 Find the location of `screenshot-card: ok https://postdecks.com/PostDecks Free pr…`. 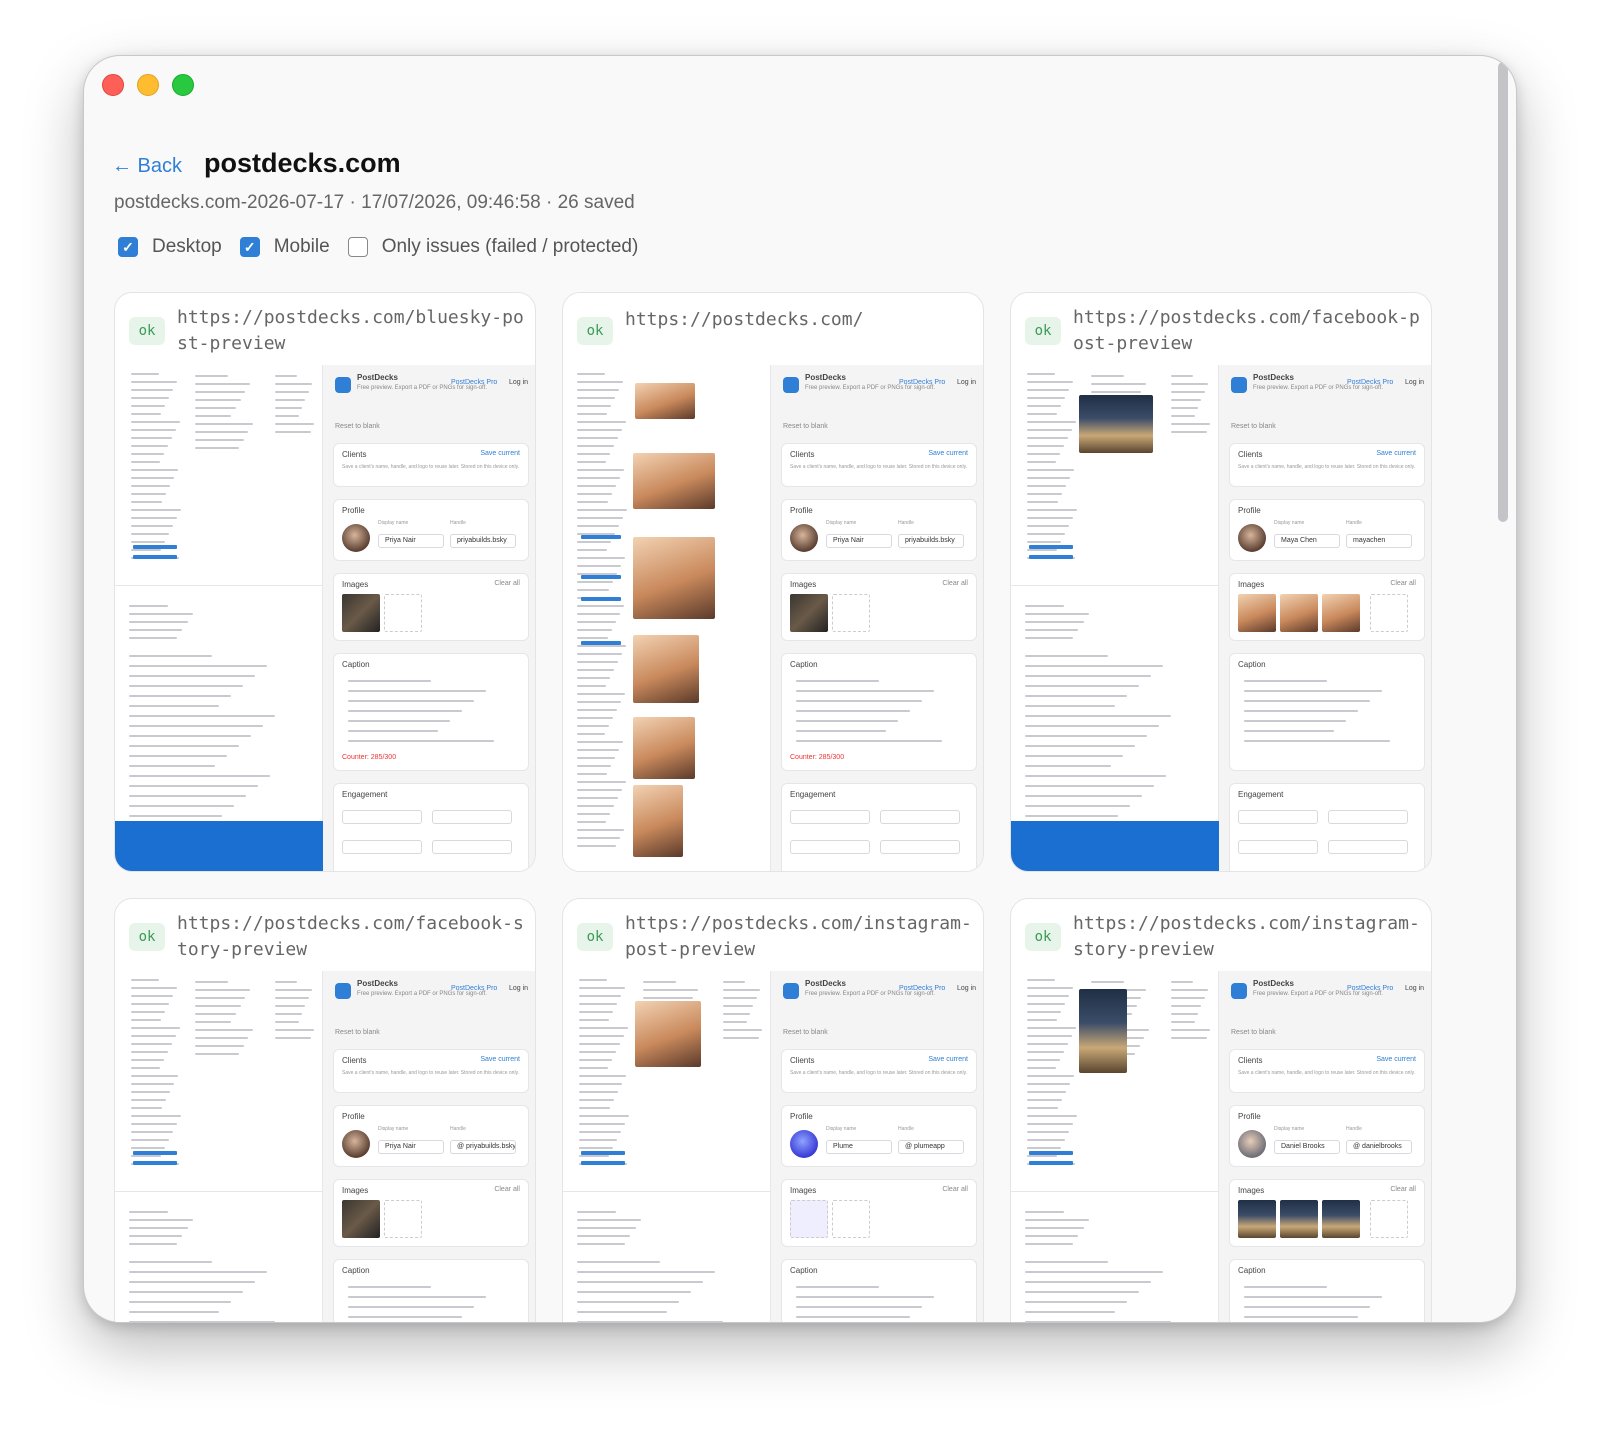

screenshot-card: ok https://postdecks.com/PostDecks Free pr… is located at coordinates (773, 582).